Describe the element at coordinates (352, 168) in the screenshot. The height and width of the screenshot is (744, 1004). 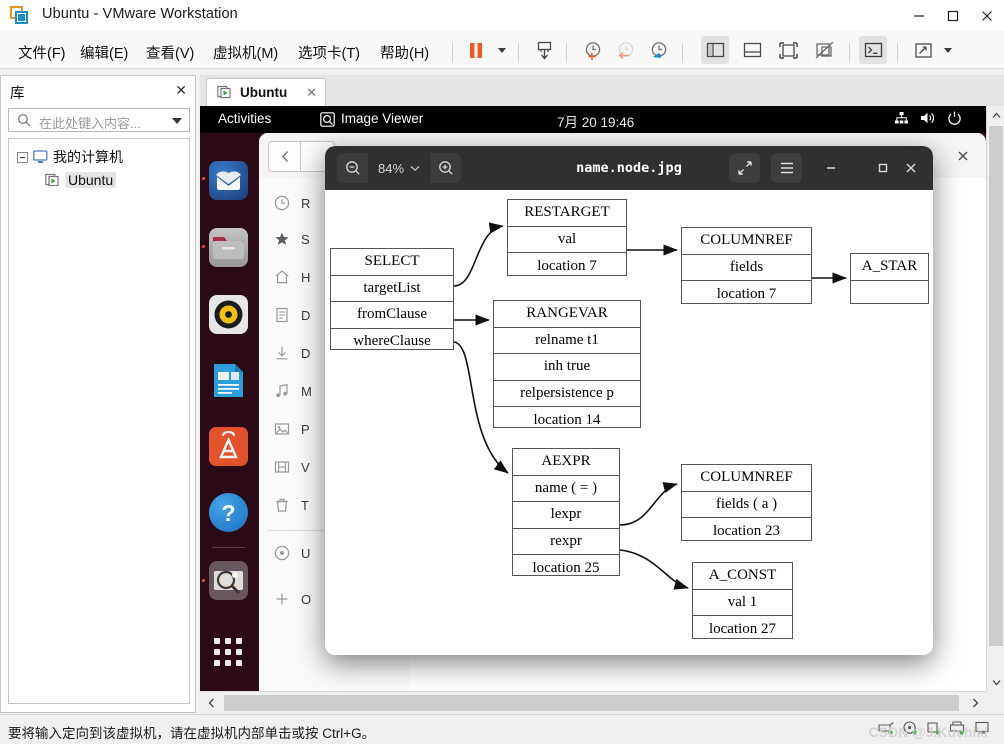
I see `zoom-out-button` at that location.